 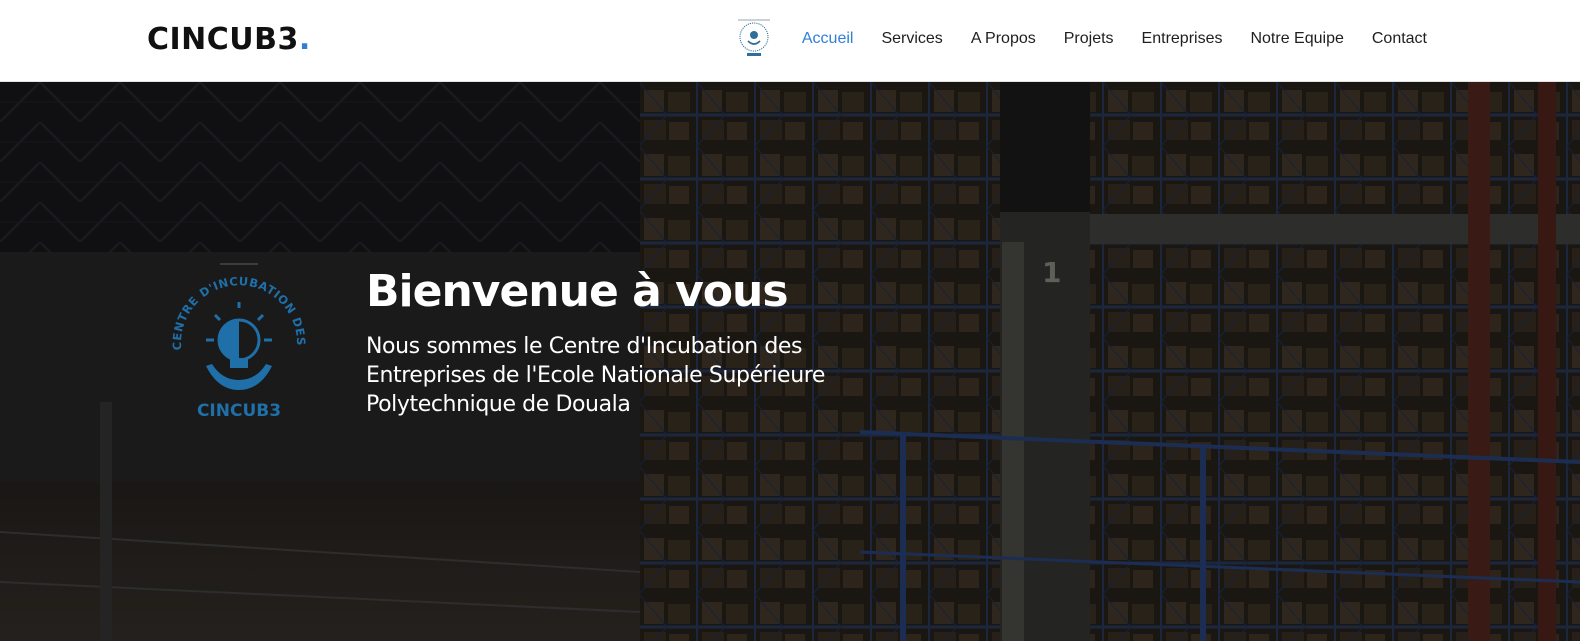 I want to click on hero-title: Bienvenue à vous, so click(x=577, y=291).